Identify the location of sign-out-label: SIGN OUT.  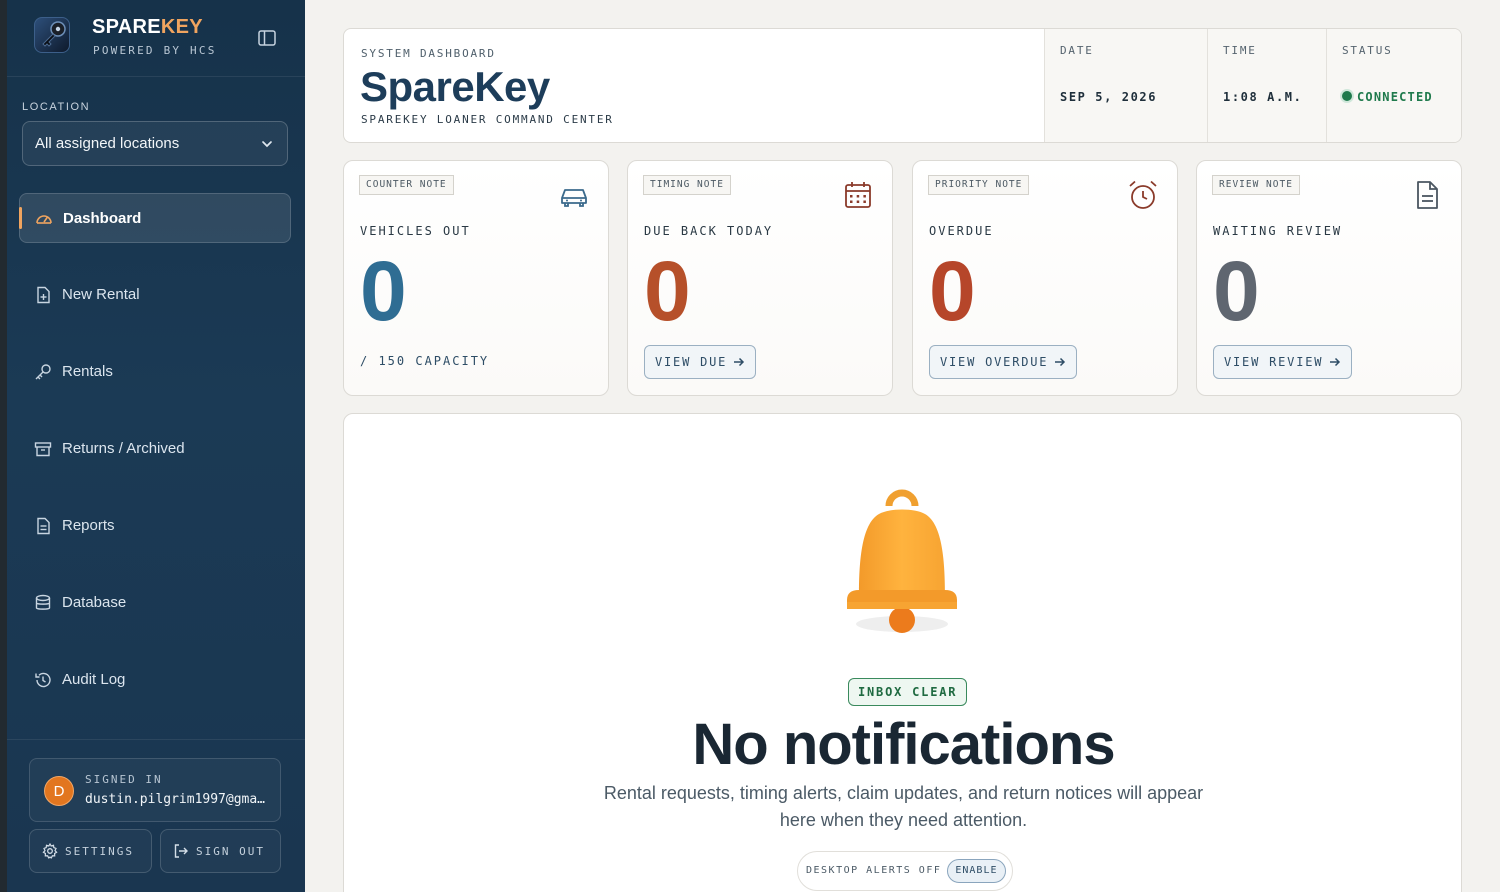
(230, 851).